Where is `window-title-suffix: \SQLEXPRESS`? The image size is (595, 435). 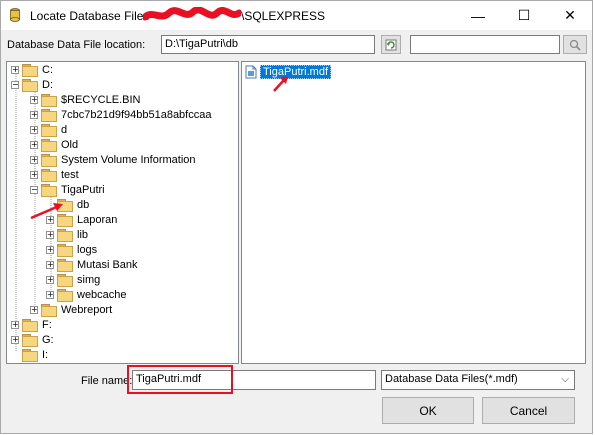
window-title-suffix: \SQLEXPRESS is located at coordinates (283, 16).